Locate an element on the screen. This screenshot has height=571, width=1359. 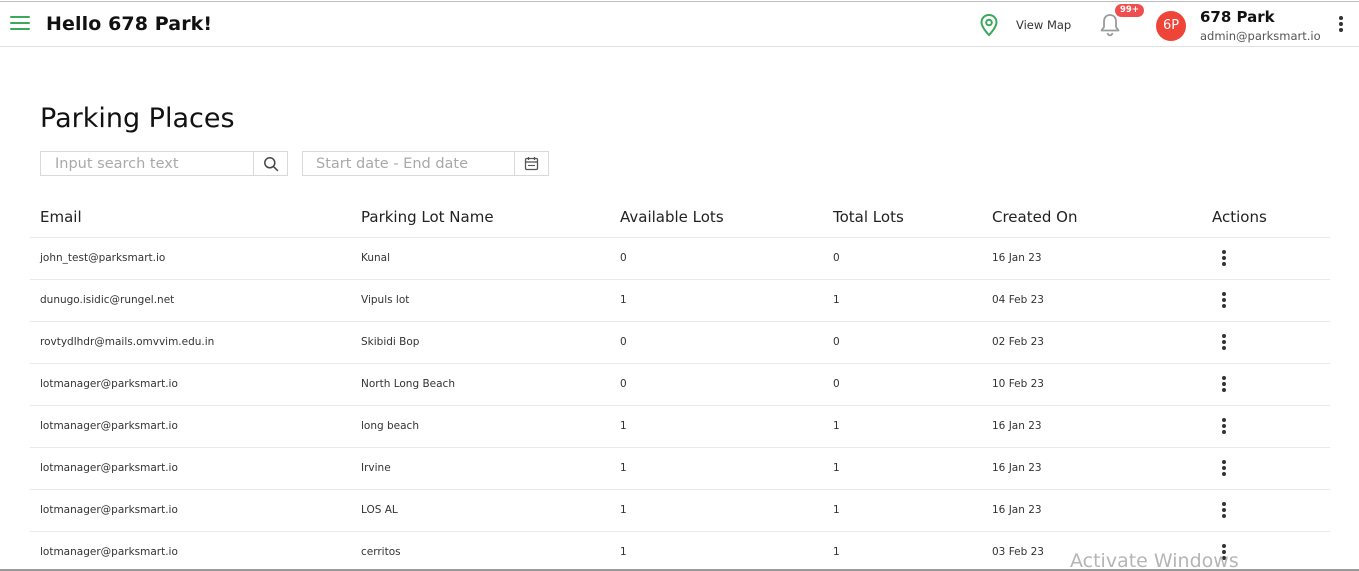
column-header-available-lots: Available Lots is located at coordinates (672, 217).